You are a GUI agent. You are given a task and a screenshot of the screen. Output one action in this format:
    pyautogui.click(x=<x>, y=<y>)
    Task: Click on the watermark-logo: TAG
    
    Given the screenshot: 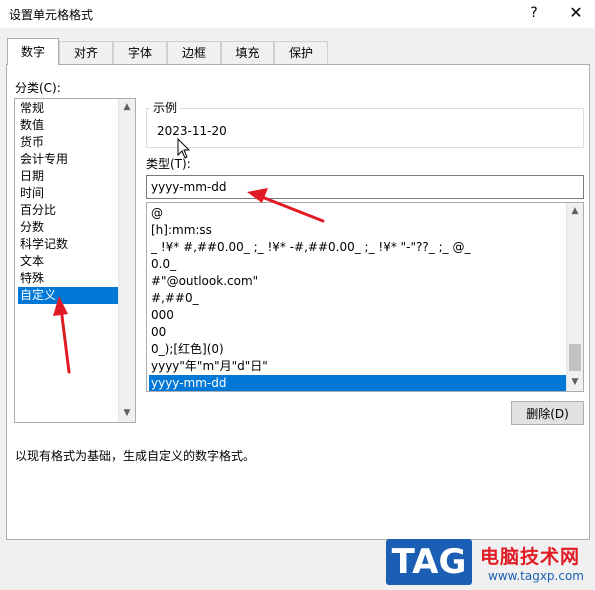 What is the action you would take?
    pyautogui.click(x=429, y=562)
    